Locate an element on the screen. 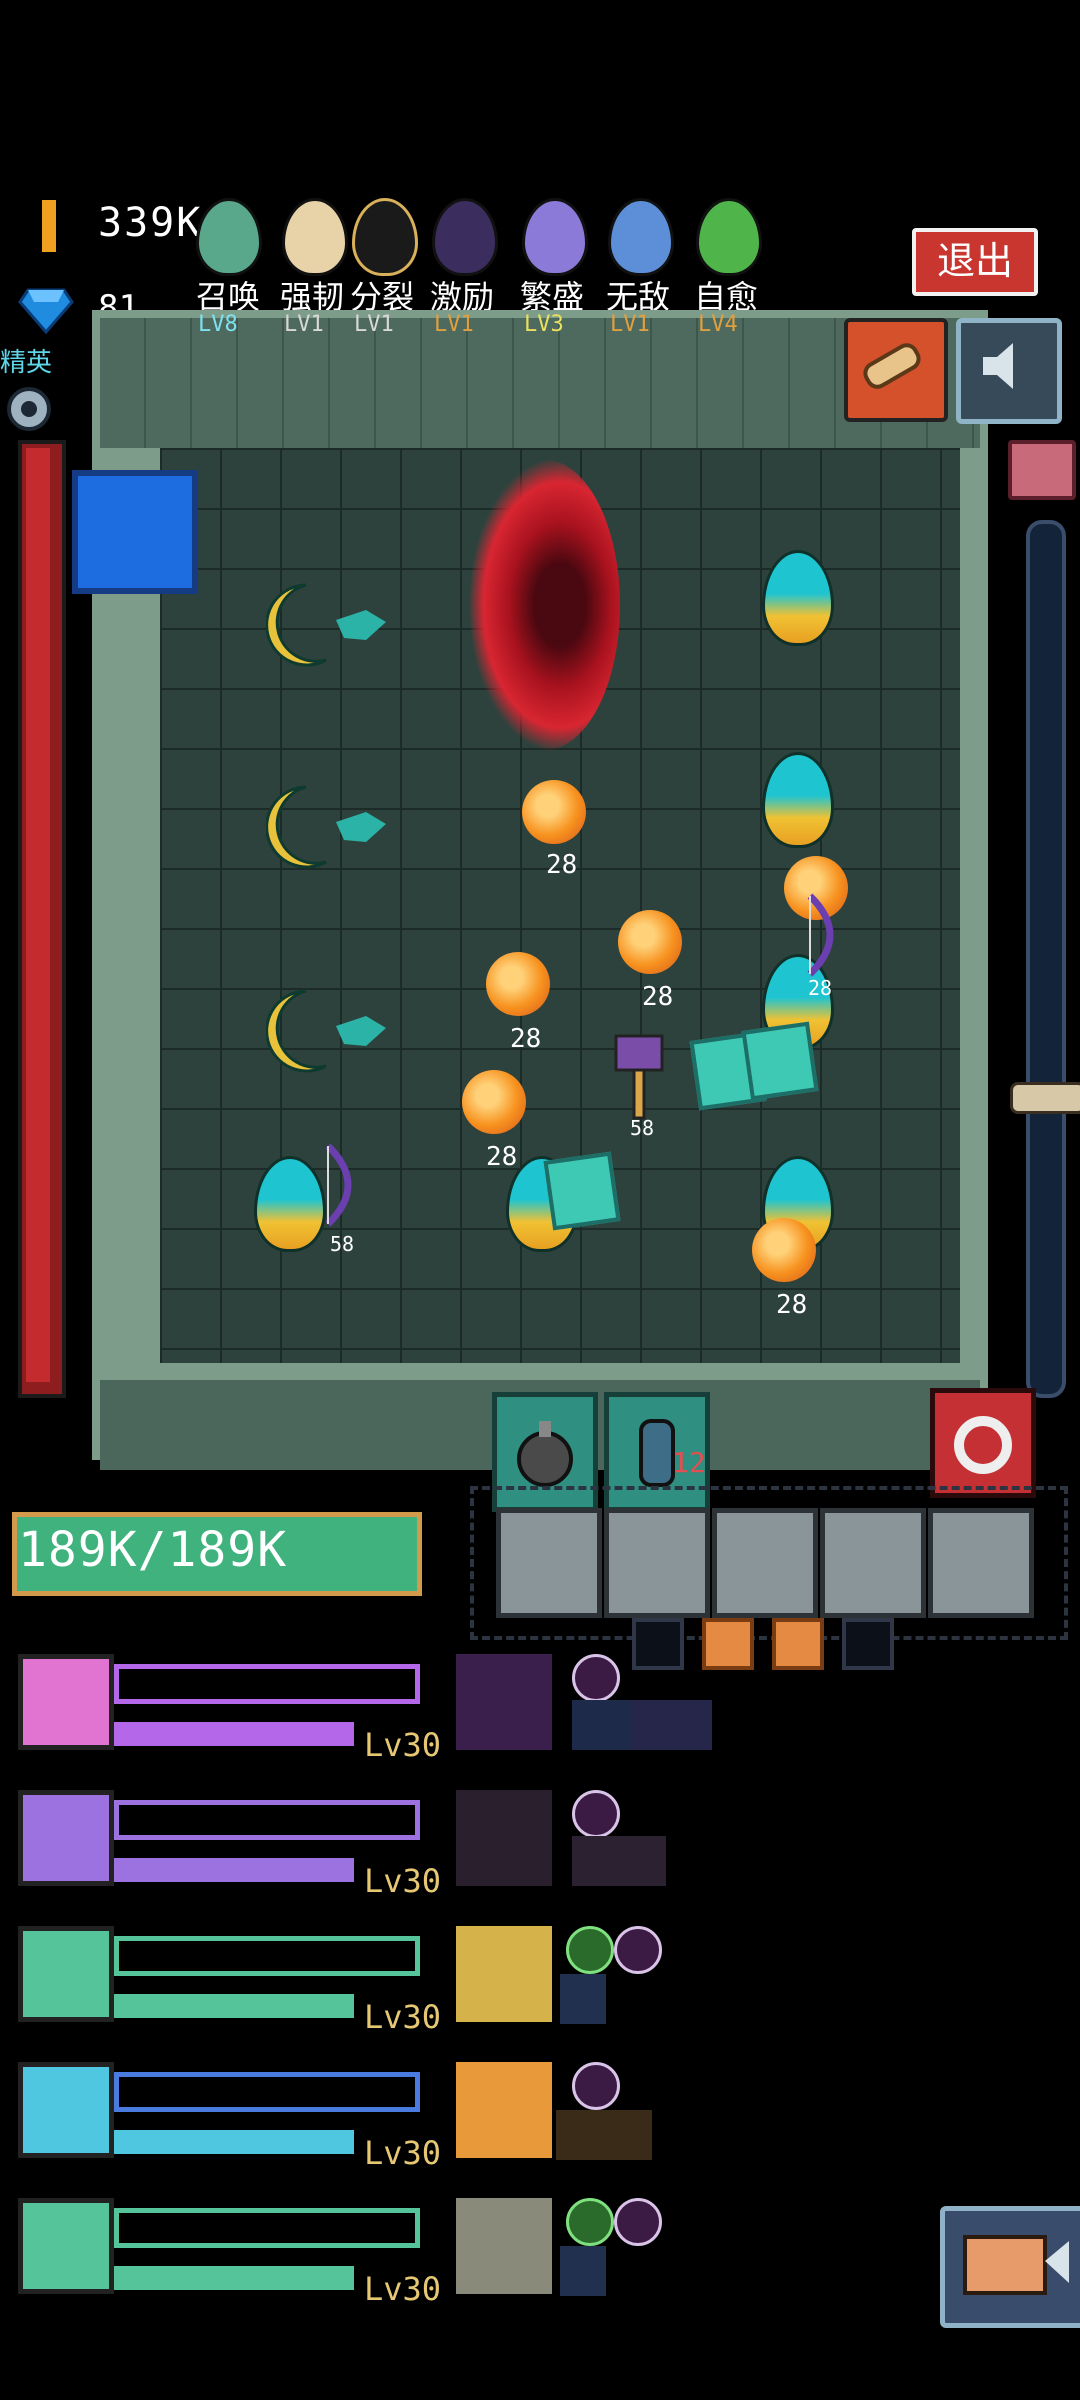 The image size is (1080, 2400). scroll-icon is located at coordinates (892, 366).